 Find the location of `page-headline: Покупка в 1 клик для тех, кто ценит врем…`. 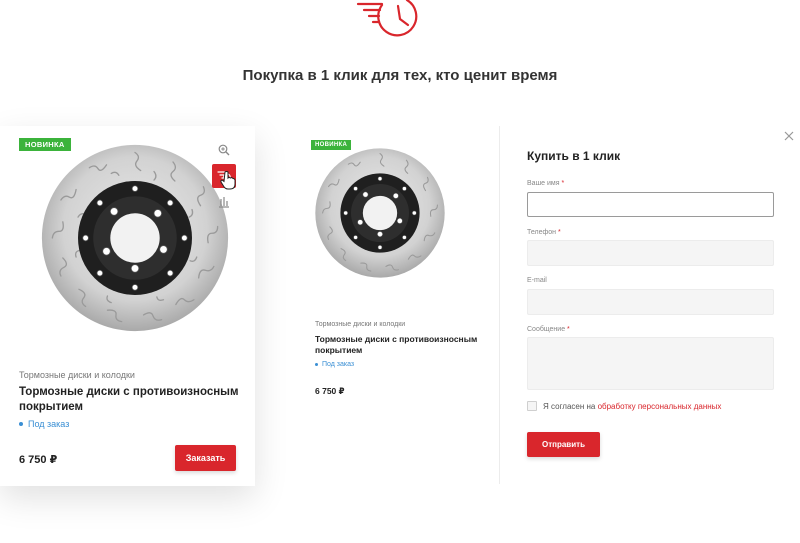

page-headline: Покупка в 1 клик для тех, кто ценит врем… is located at coordinates (400, 75).